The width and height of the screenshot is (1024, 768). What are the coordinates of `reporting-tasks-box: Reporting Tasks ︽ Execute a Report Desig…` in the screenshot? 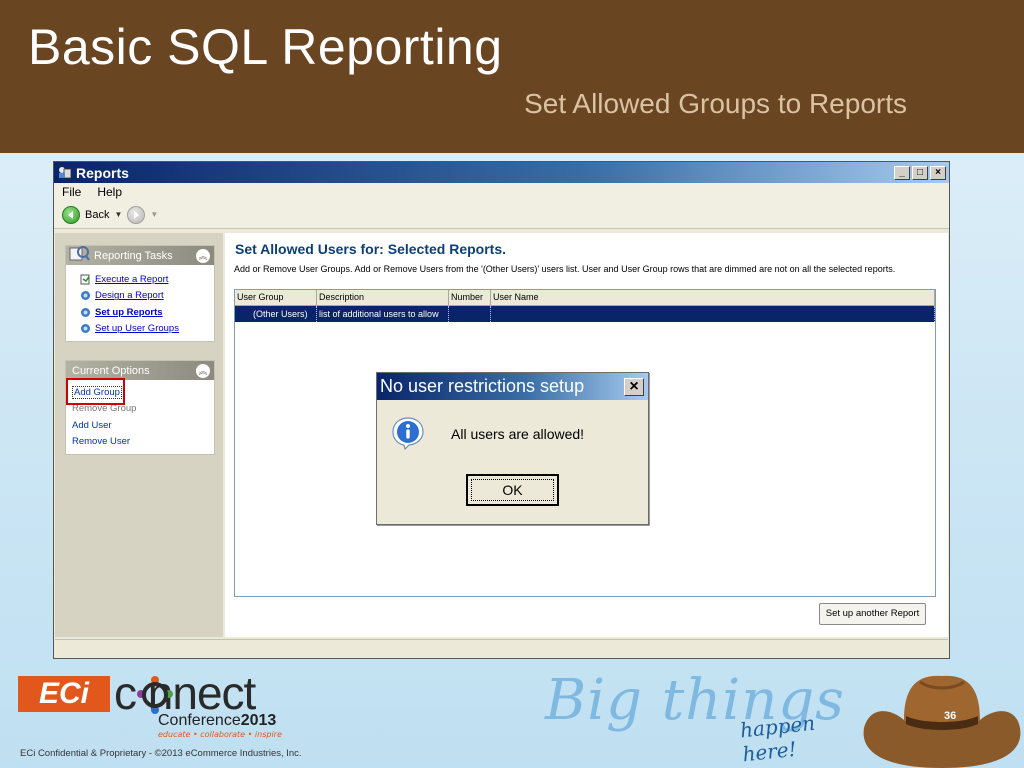 It's located at (140, 293).